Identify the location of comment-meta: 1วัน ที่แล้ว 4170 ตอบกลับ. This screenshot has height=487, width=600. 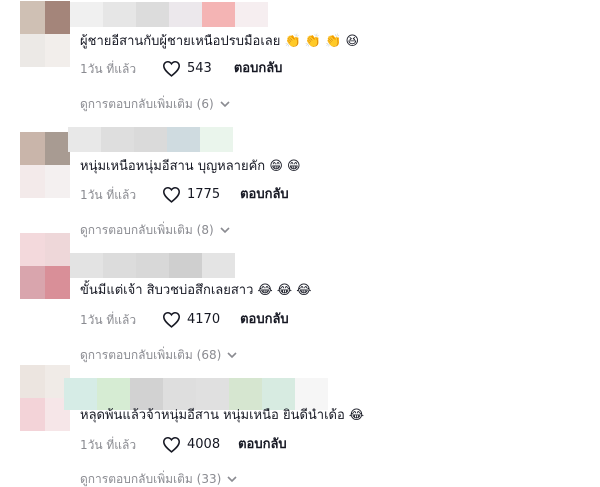
(184, 319).